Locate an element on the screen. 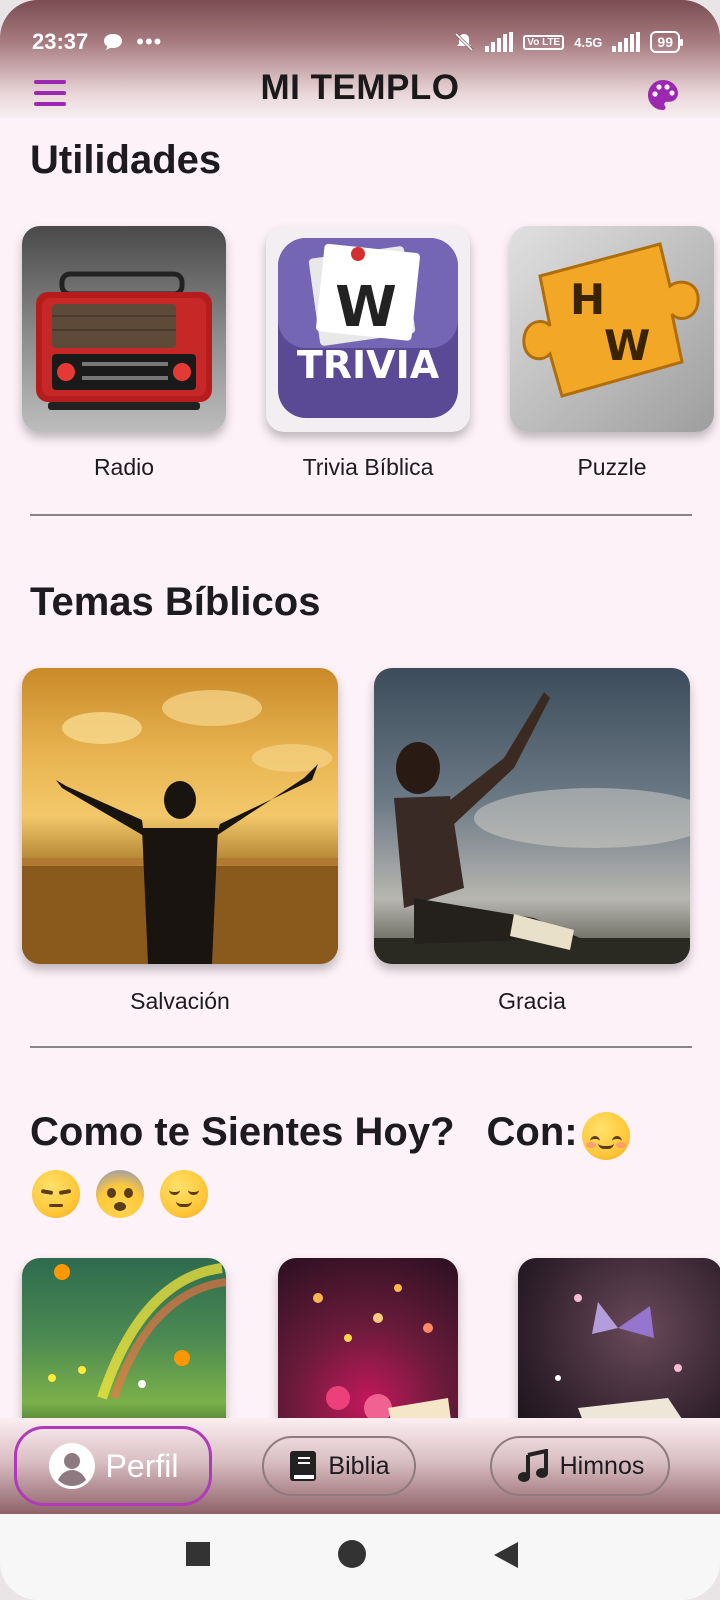 This screenshot has height=1600, width=720. rainbow-image is located at coordinates (137, 1331).